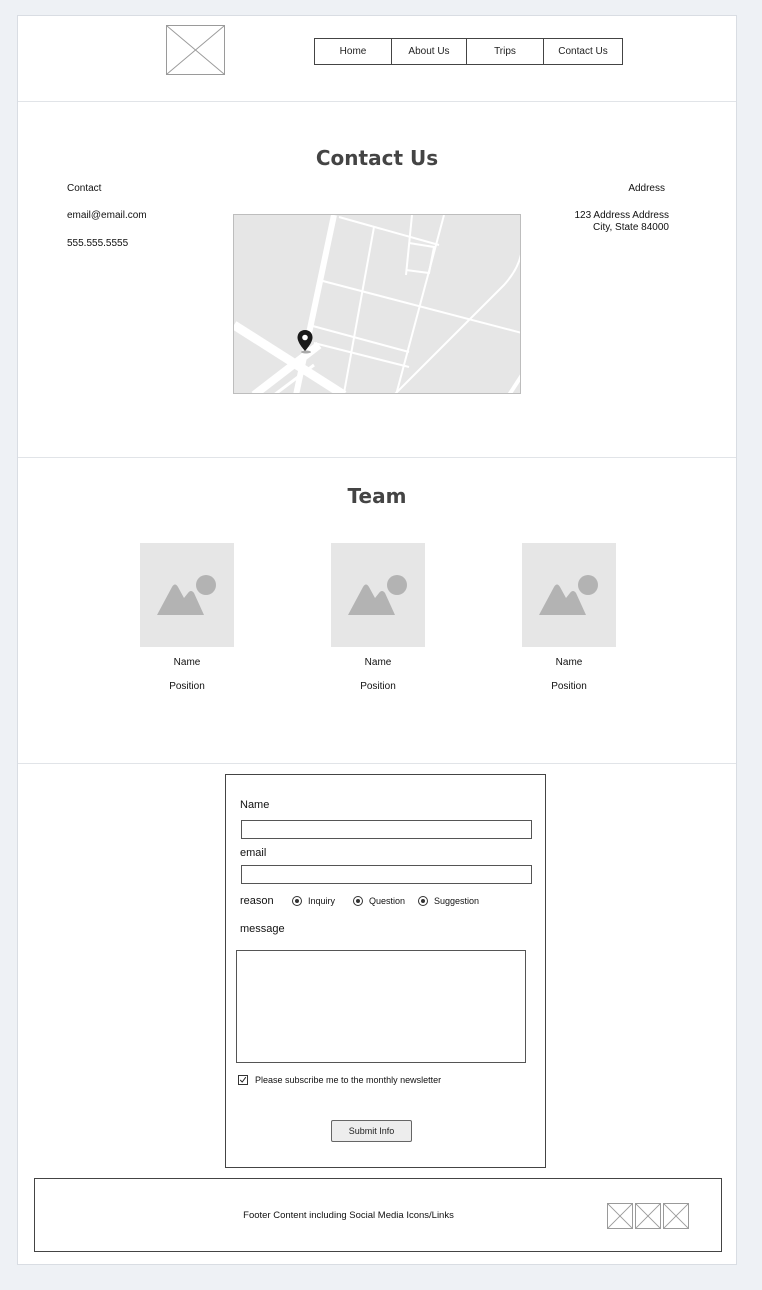  What do you see at coordinates (583, 51) in the screenshot?
I see `nav-contact-us: Contact Us` at bounding box center [583, 51].